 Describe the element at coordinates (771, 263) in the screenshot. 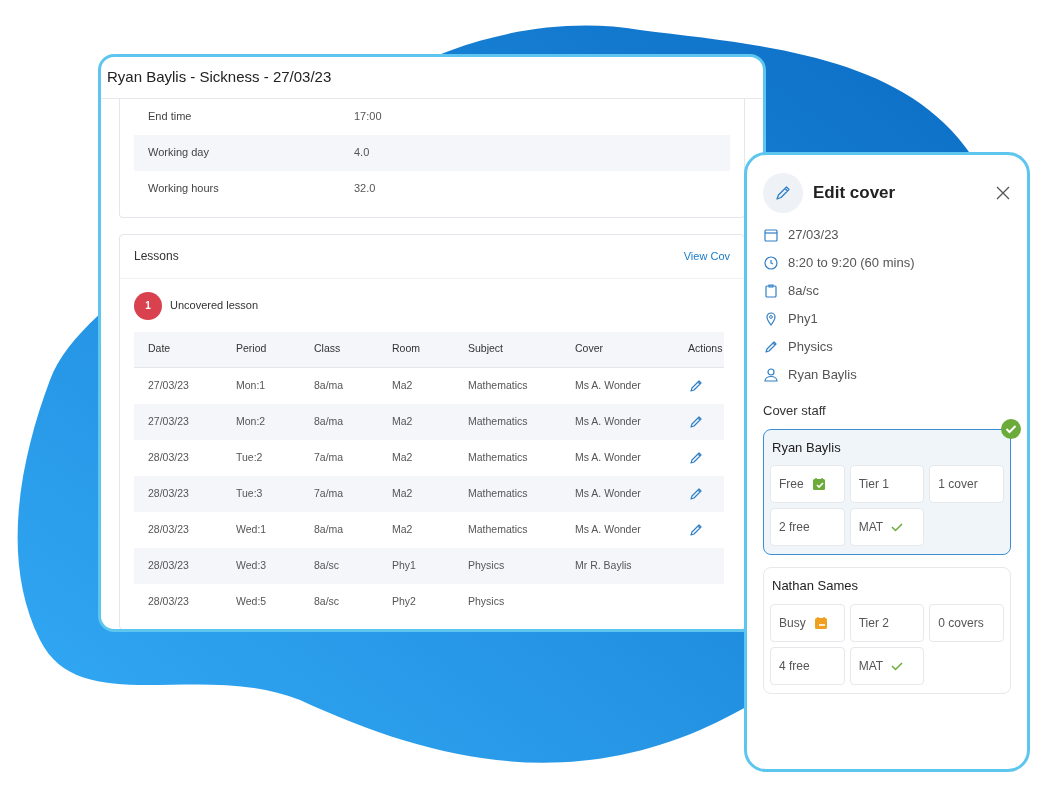

I see `clock-icon` at that location.